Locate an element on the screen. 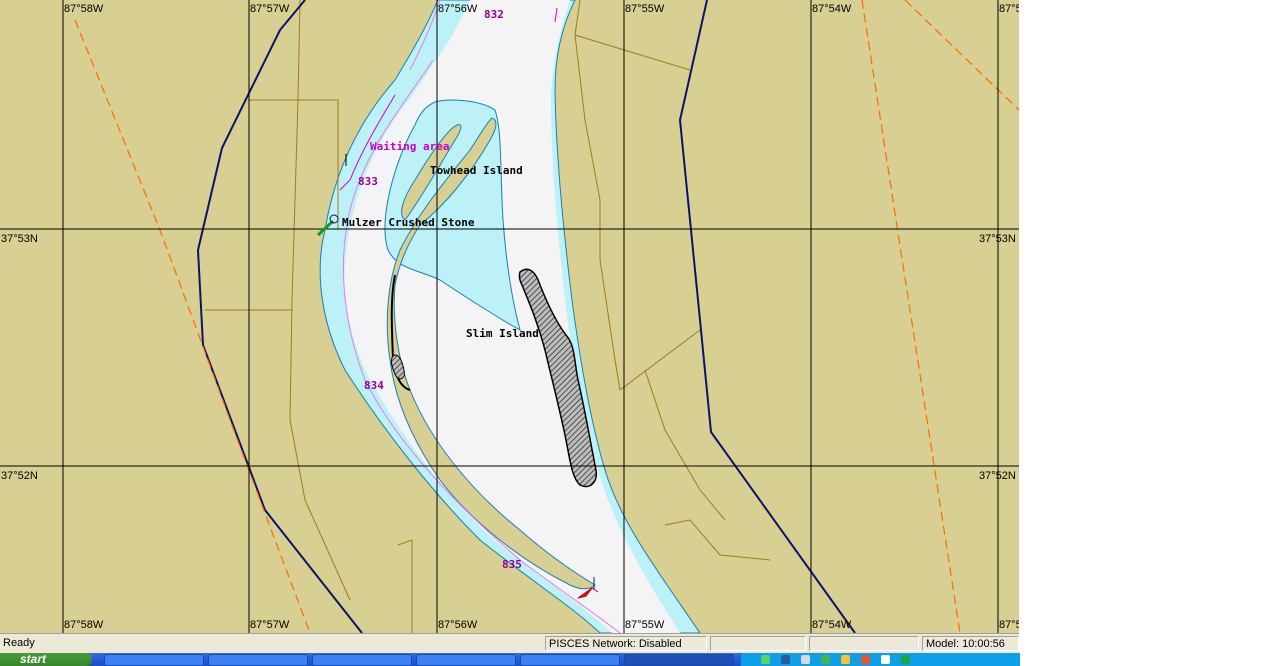  mile-marker-835: 835 is located at coordinates (512, 564).